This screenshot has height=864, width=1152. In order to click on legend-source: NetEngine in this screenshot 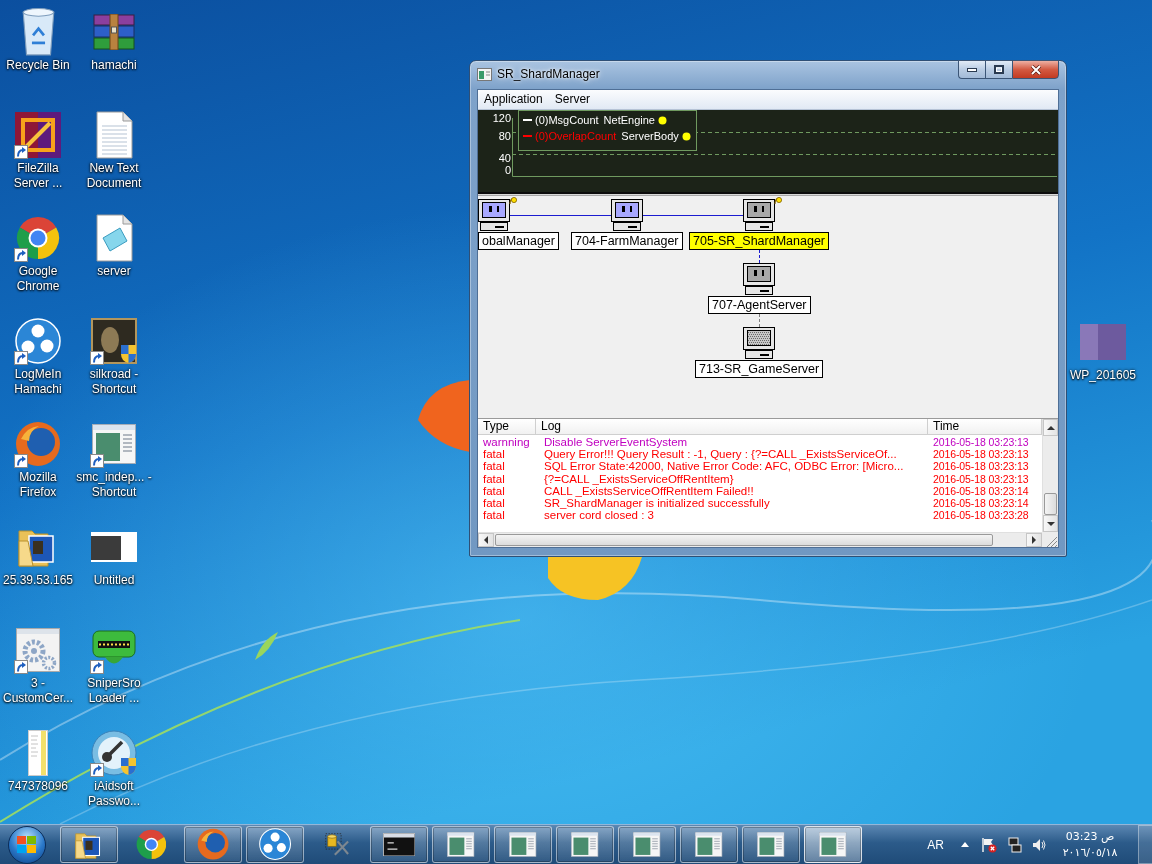, I will do `click(629, 120)`.